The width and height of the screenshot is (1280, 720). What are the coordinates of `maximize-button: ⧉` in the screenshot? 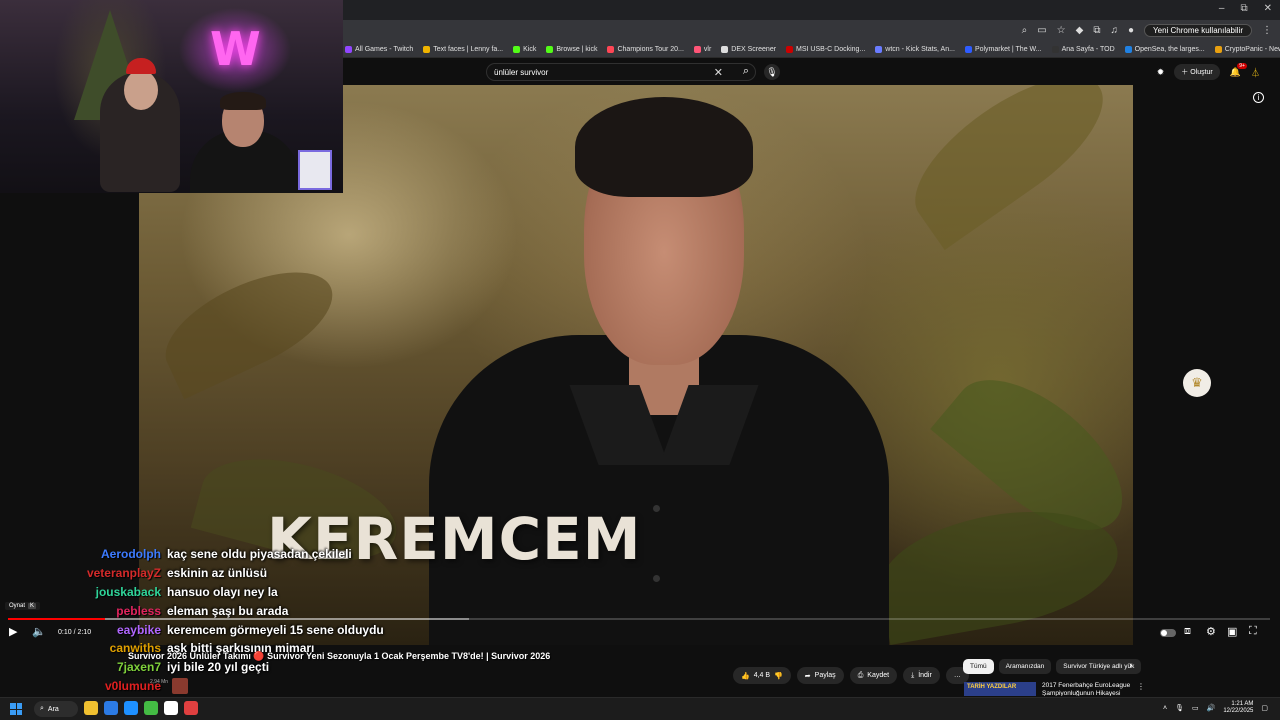 It's located at (1243, 8).